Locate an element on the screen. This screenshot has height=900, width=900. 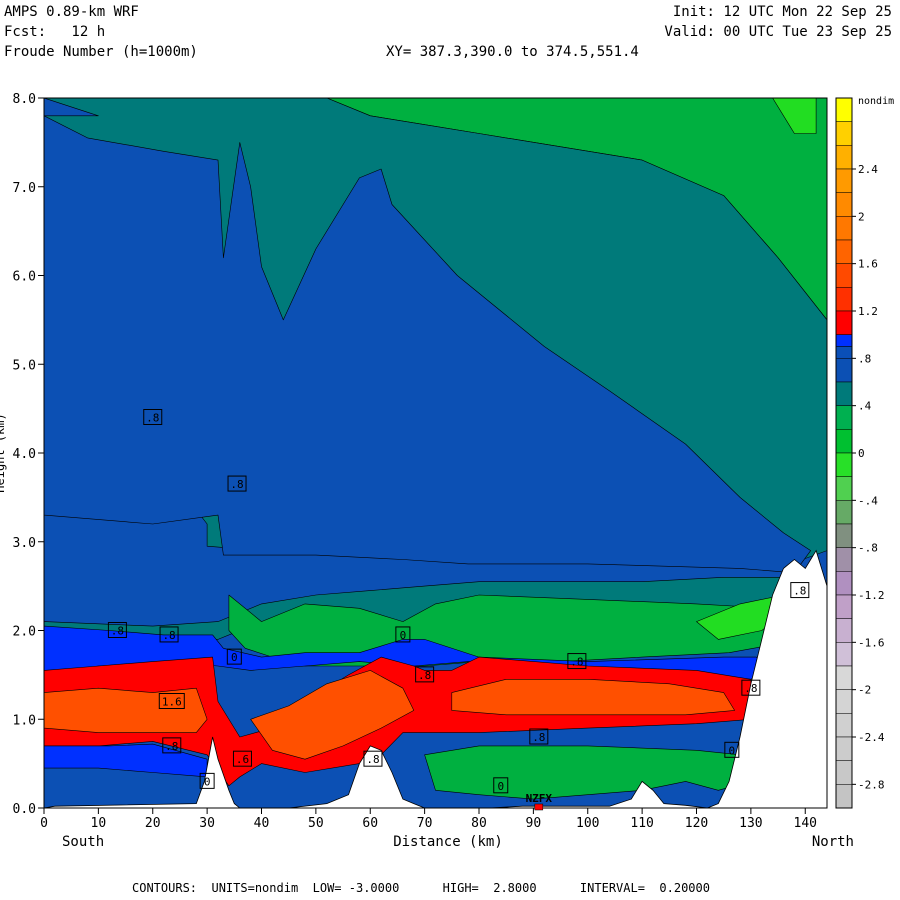
colorbar-label-1.2: 1.2 is located at coordinates (868, 311).